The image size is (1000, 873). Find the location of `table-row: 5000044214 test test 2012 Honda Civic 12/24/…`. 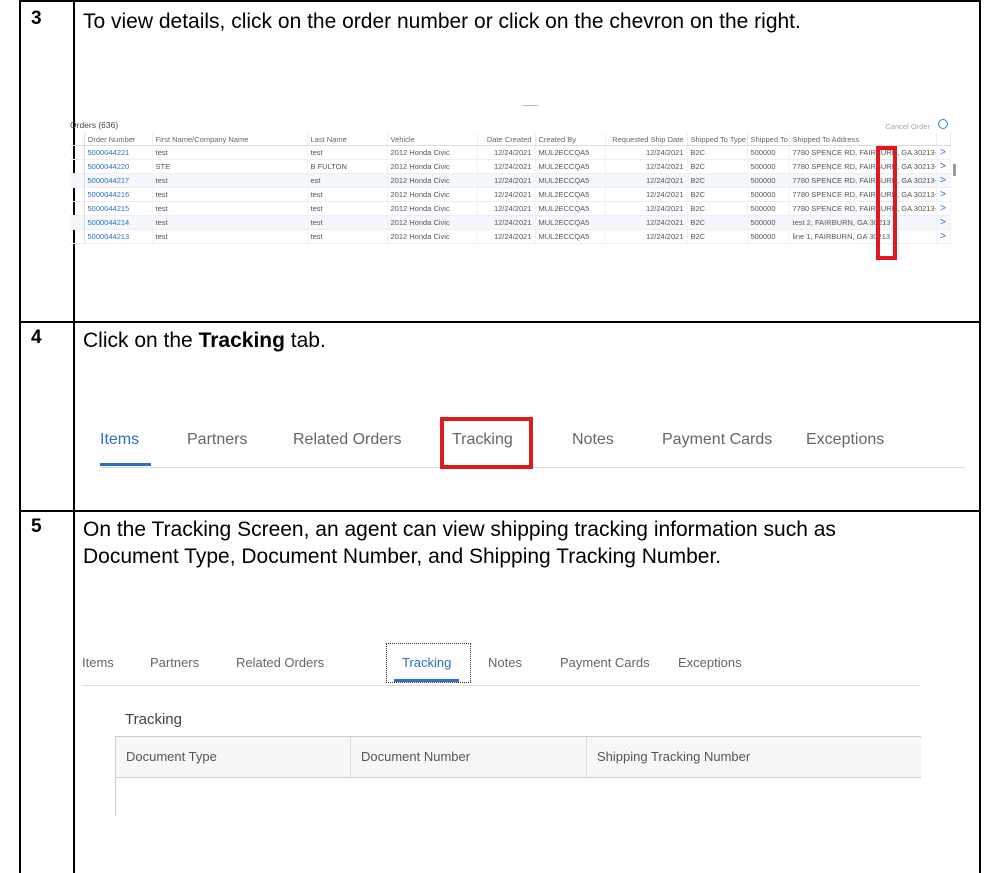

table-row: 5000044214 test test 2012 Honda Civic 12/24/… is located at coordinates (510, 222).